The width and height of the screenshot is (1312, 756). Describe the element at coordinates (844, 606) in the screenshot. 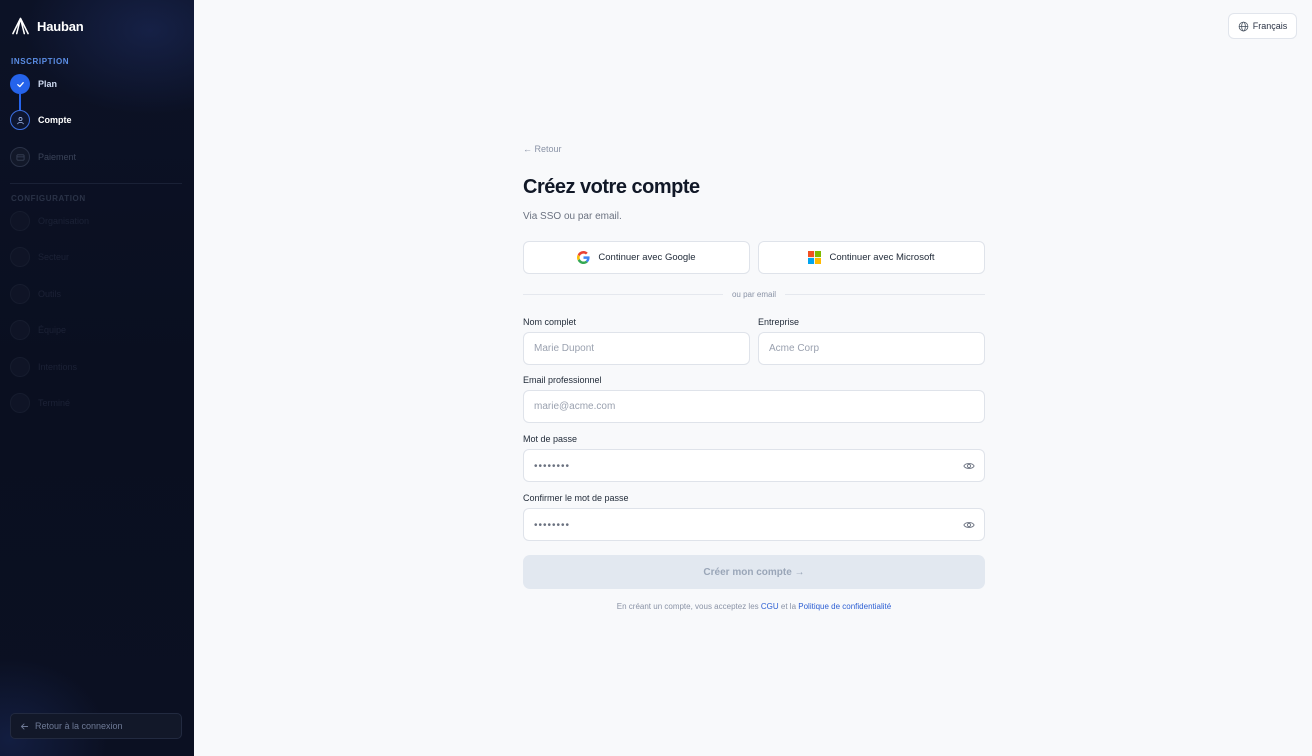

I see `privacy-policy-link: Politique de confidentialité` at that location.